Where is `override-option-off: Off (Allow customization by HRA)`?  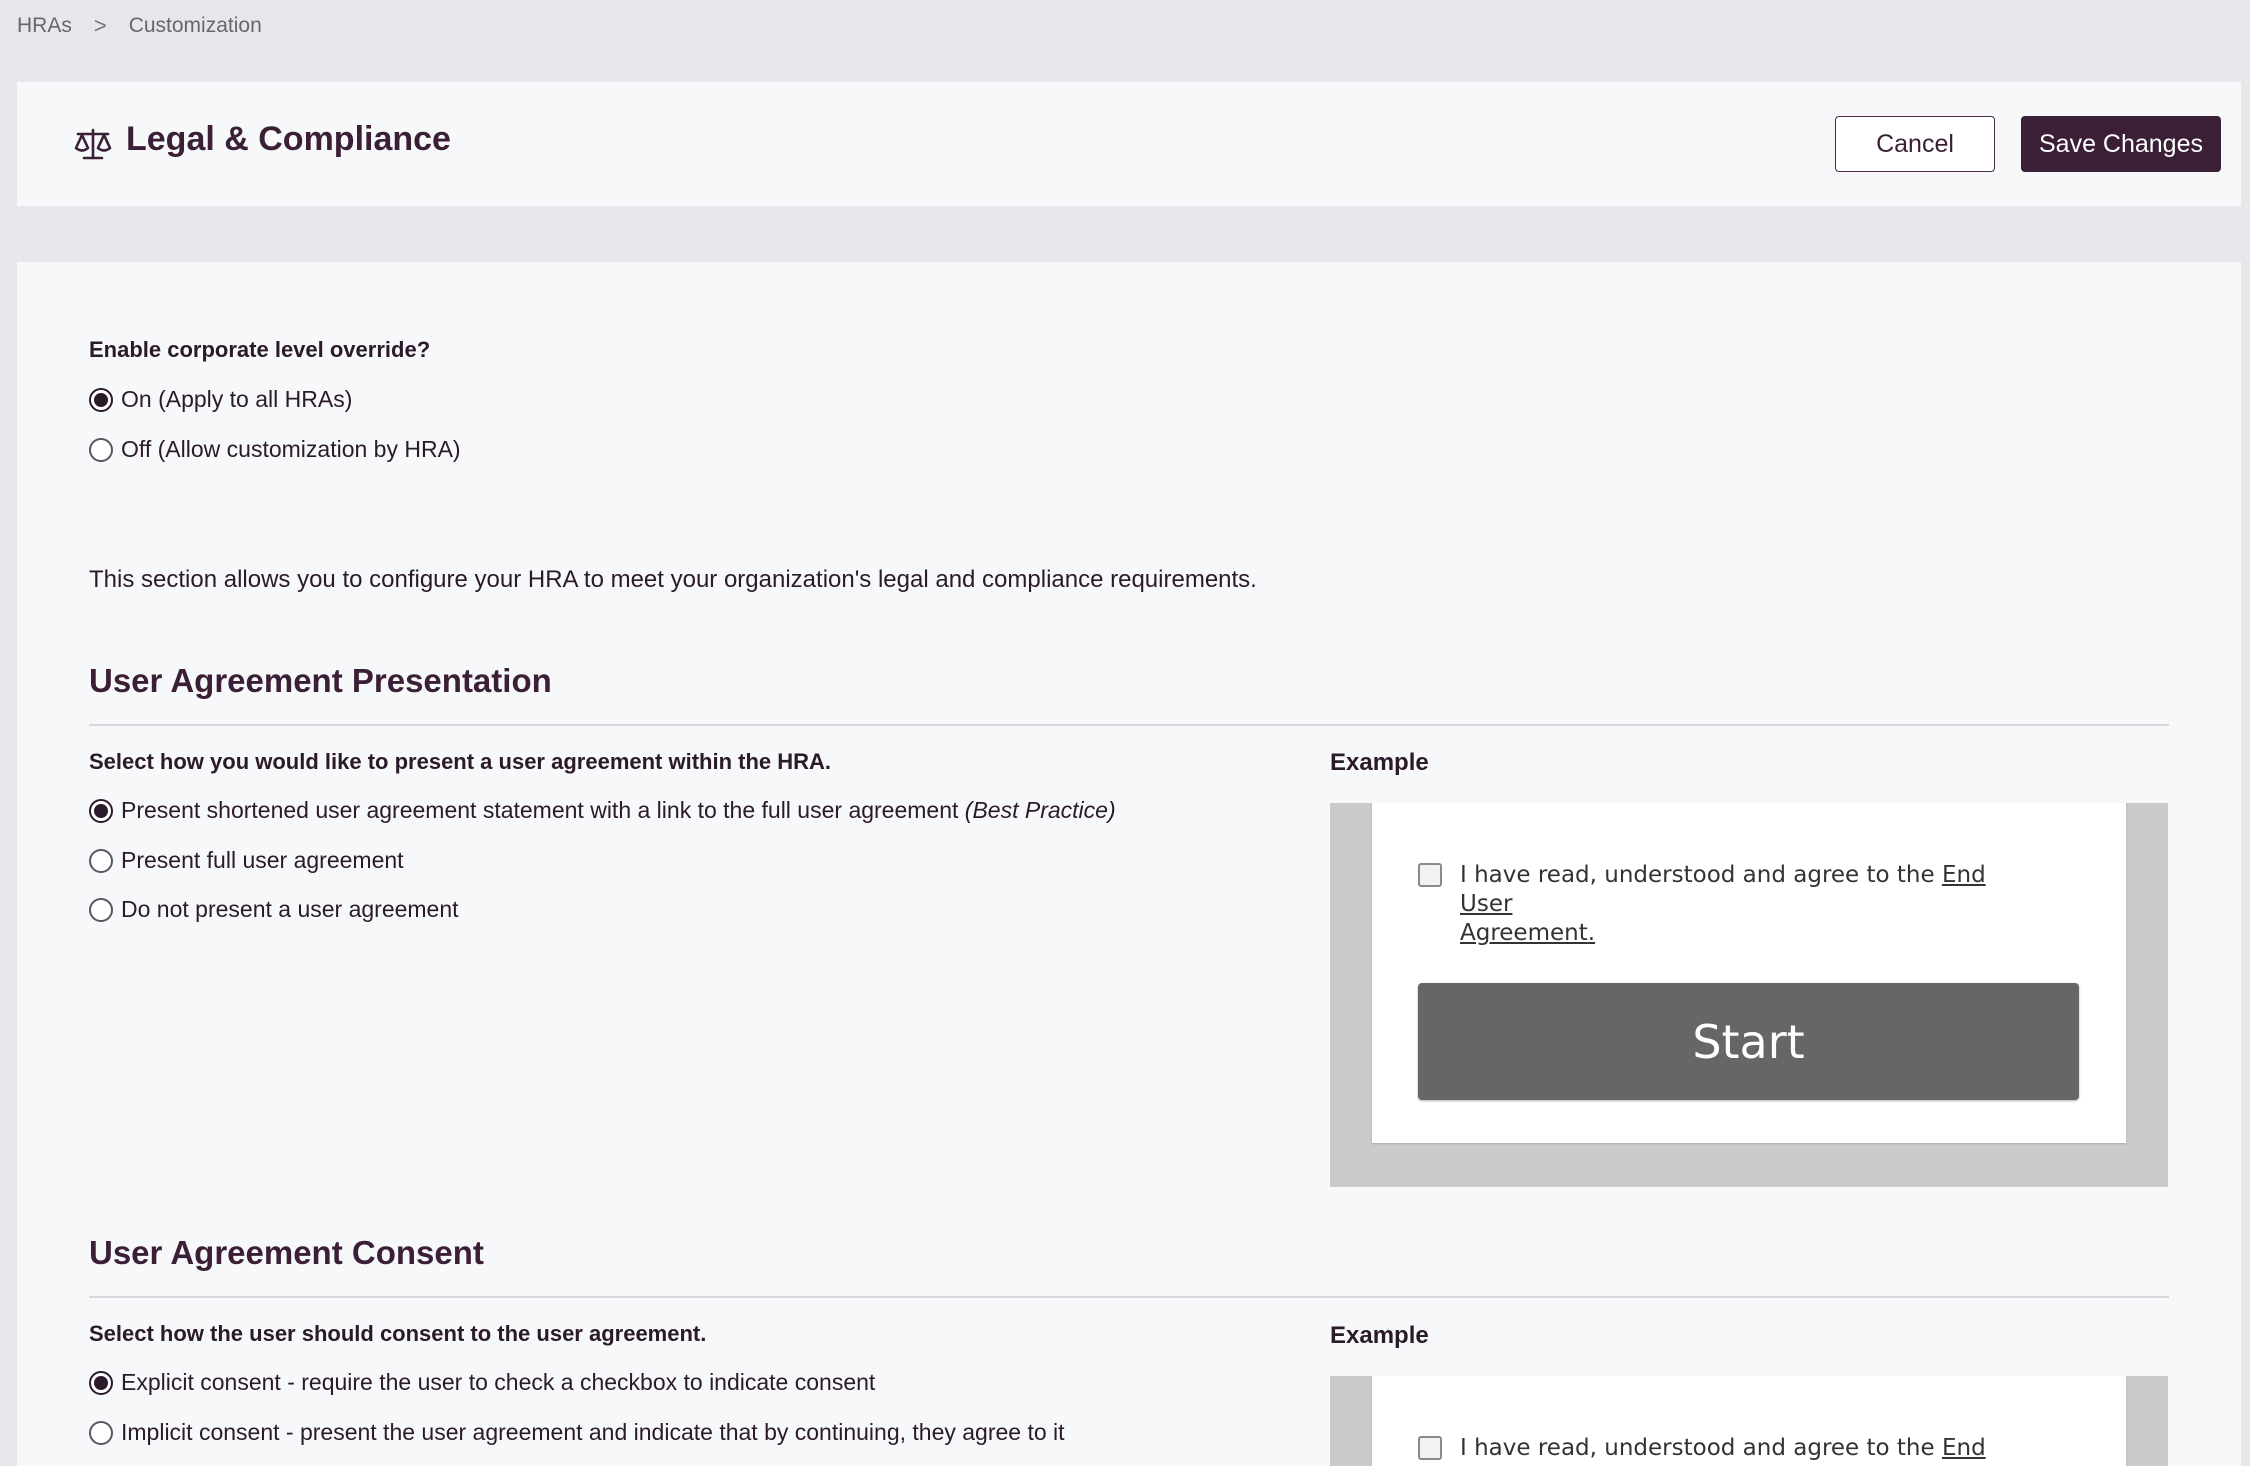 override-option-off: Off (Allow customization by HRA) is located at coordinates (275, 449).